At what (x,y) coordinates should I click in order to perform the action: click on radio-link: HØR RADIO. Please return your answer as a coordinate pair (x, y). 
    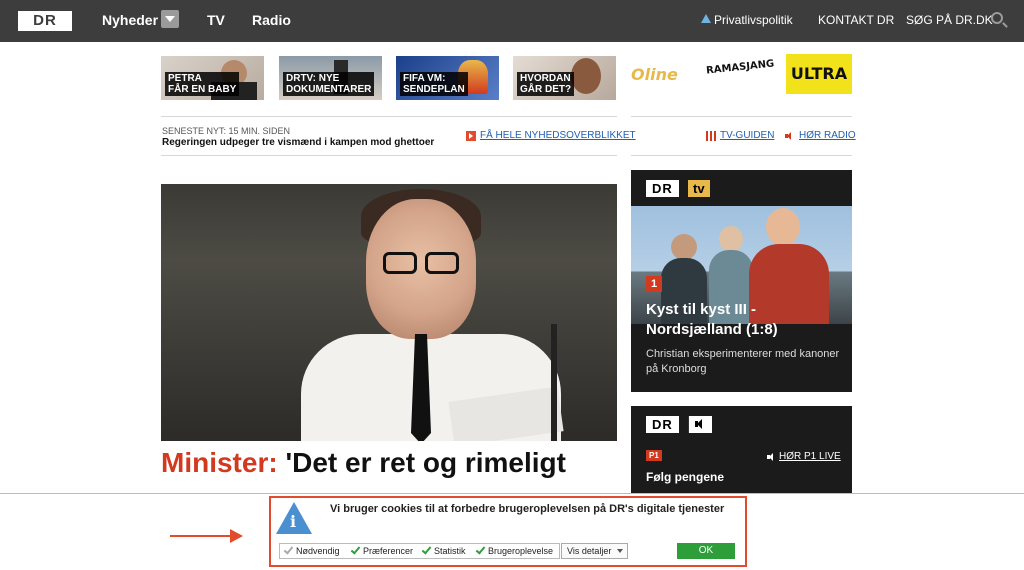
    Looking at the image, I should click on (827, 135).